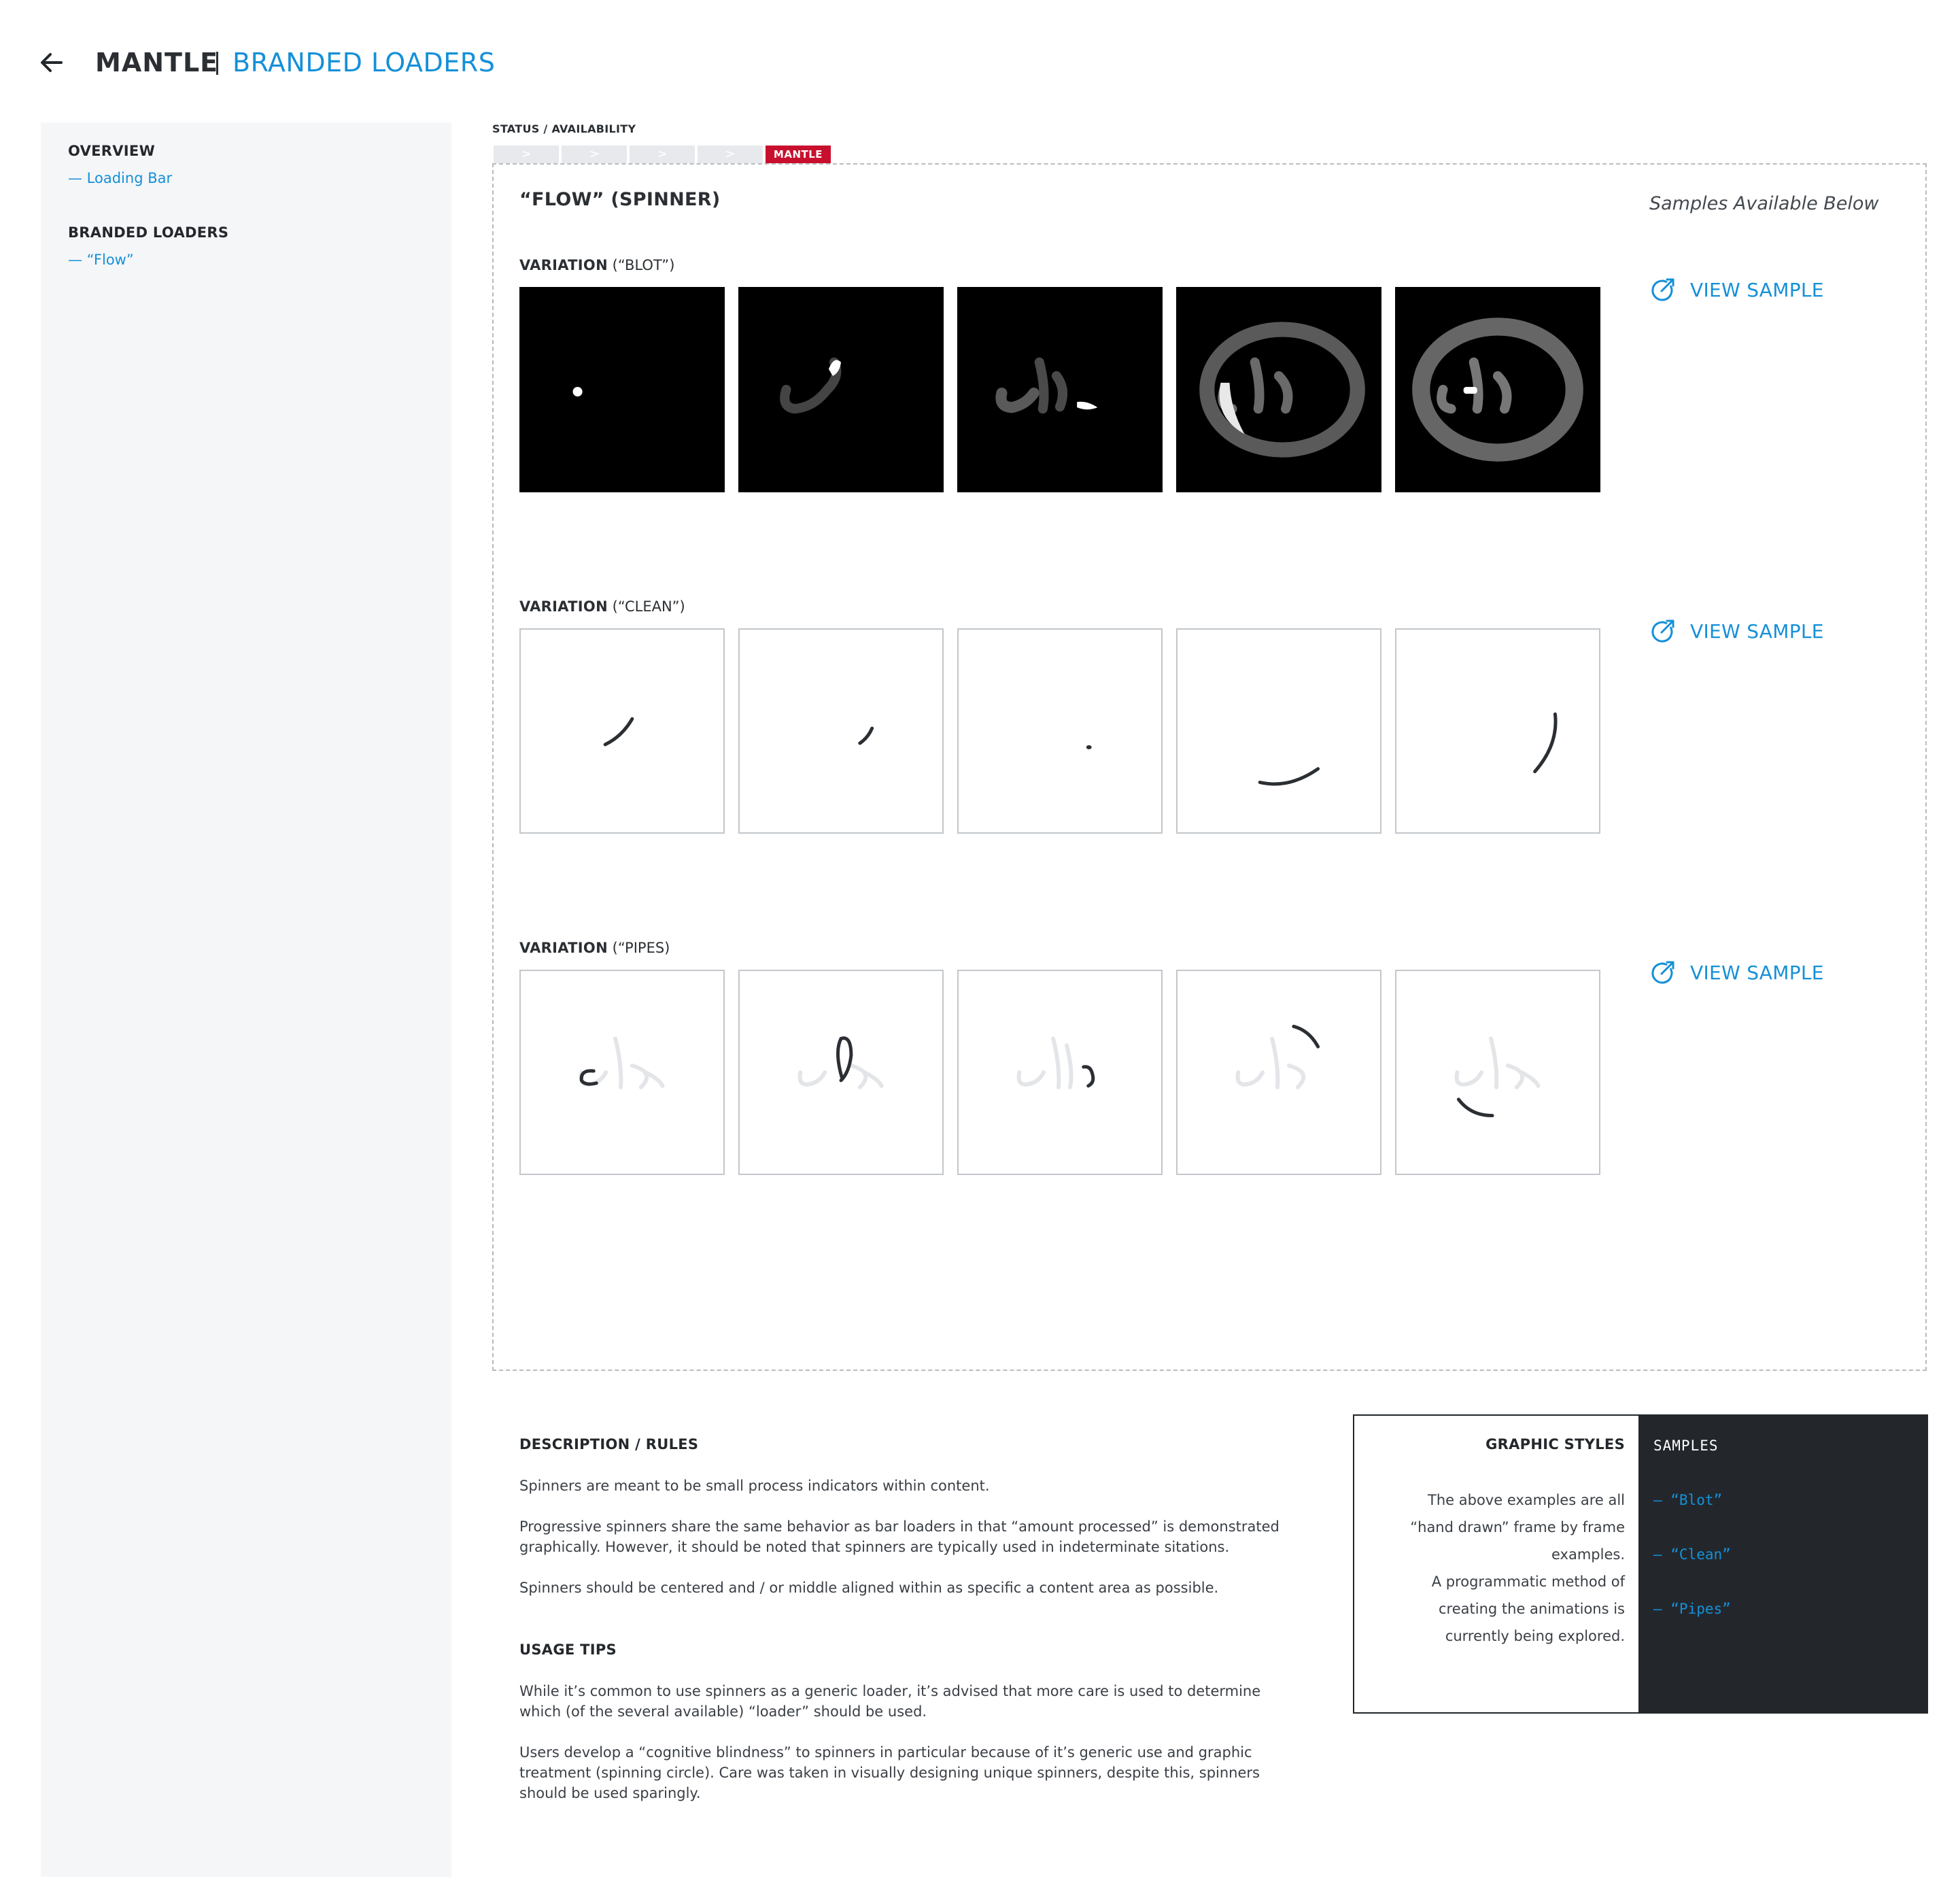 This screenshot has height=1904, width=1958. I want to click on sidebar-link-loading-bar: — Loading Bar, so click(120, 178).